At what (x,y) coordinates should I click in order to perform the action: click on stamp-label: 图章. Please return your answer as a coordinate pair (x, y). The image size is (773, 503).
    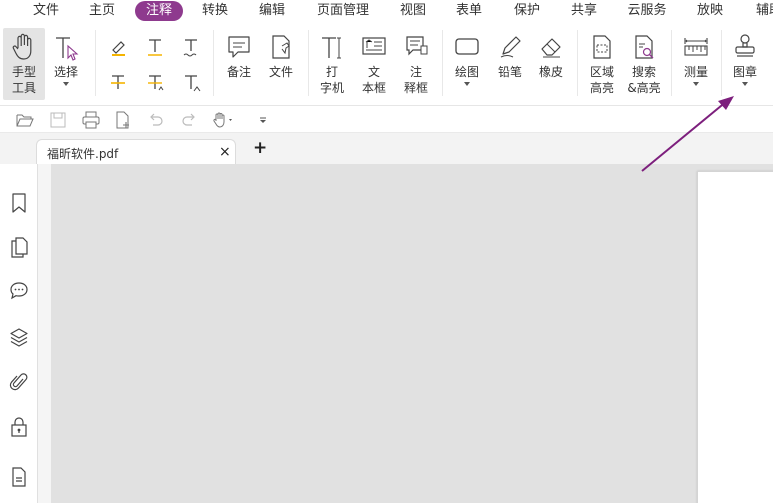
    Looking at the image, I should click on (744, 72).